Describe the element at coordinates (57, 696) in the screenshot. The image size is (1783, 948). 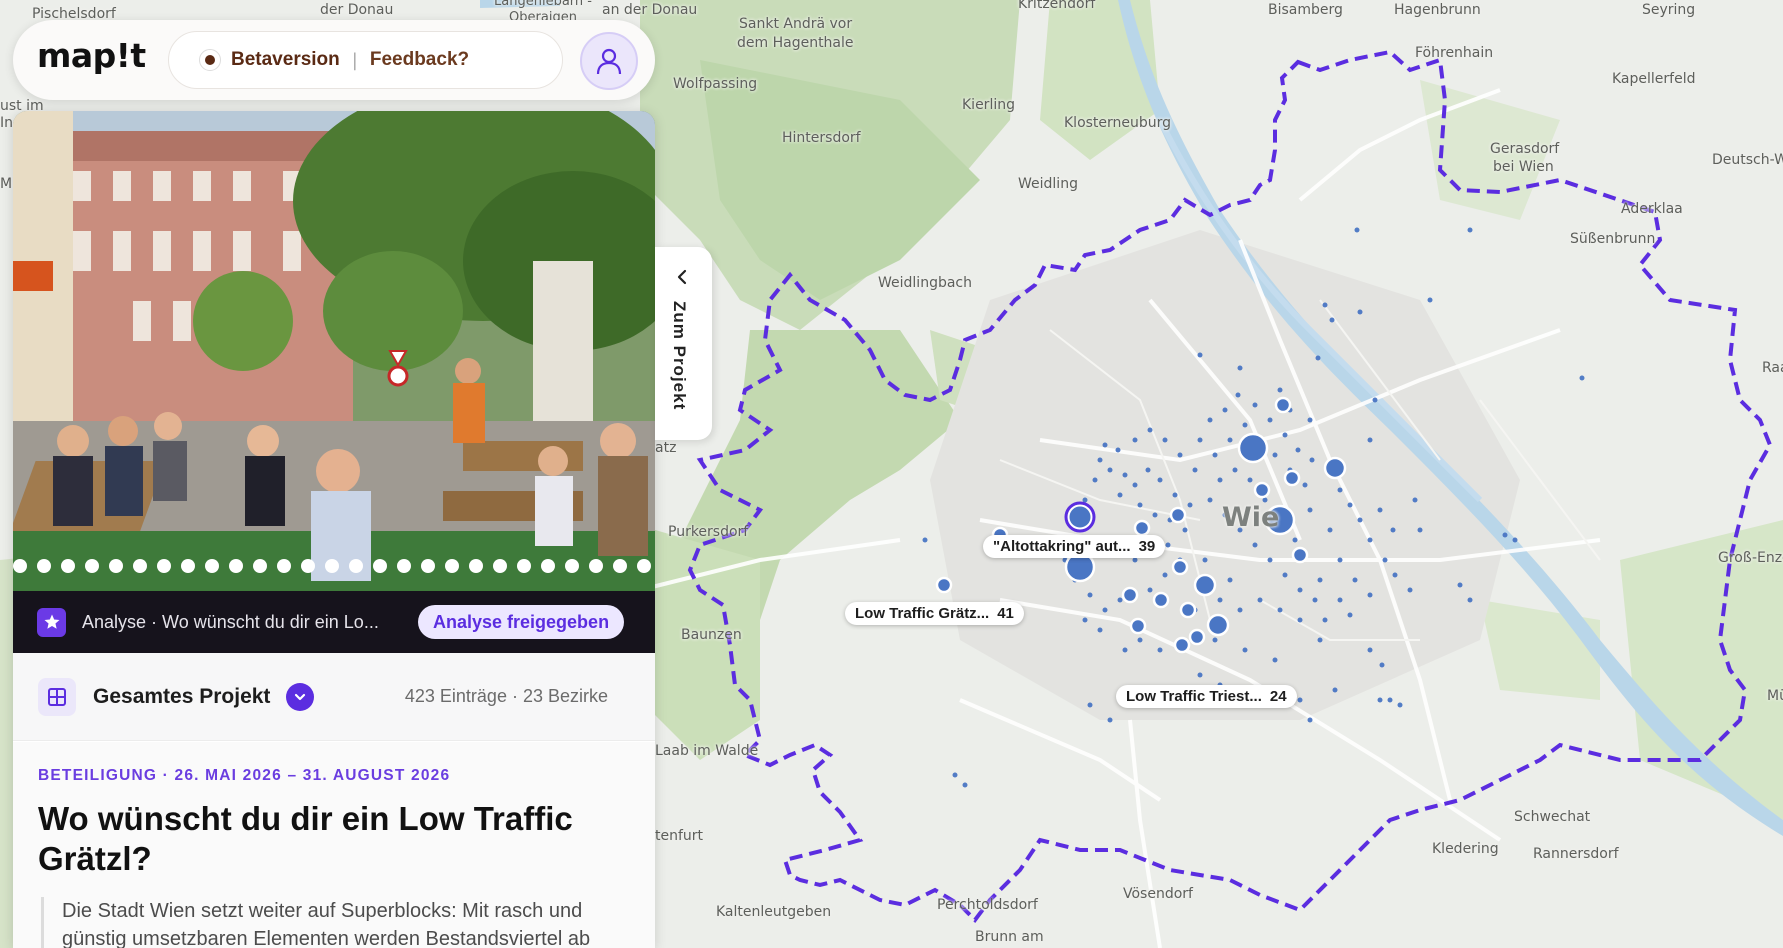
I see `grid-icon` at that location.